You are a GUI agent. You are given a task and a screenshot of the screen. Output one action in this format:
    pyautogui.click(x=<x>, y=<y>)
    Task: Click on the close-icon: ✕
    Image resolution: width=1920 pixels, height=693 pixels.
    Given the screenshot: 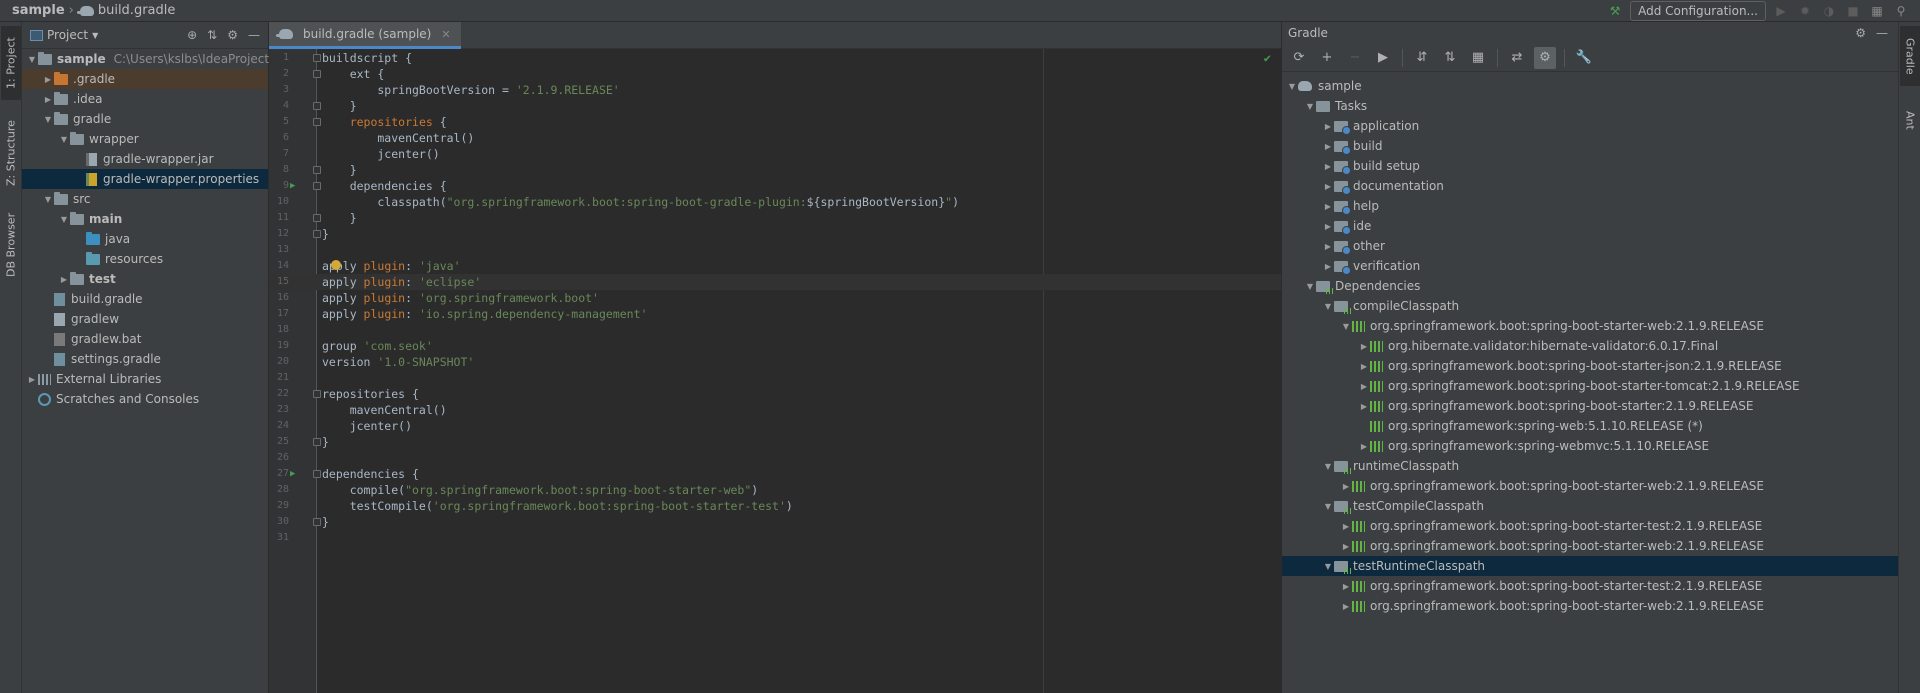 What is the action you would take?
    pyautogui.click(x=445, y=34)
    